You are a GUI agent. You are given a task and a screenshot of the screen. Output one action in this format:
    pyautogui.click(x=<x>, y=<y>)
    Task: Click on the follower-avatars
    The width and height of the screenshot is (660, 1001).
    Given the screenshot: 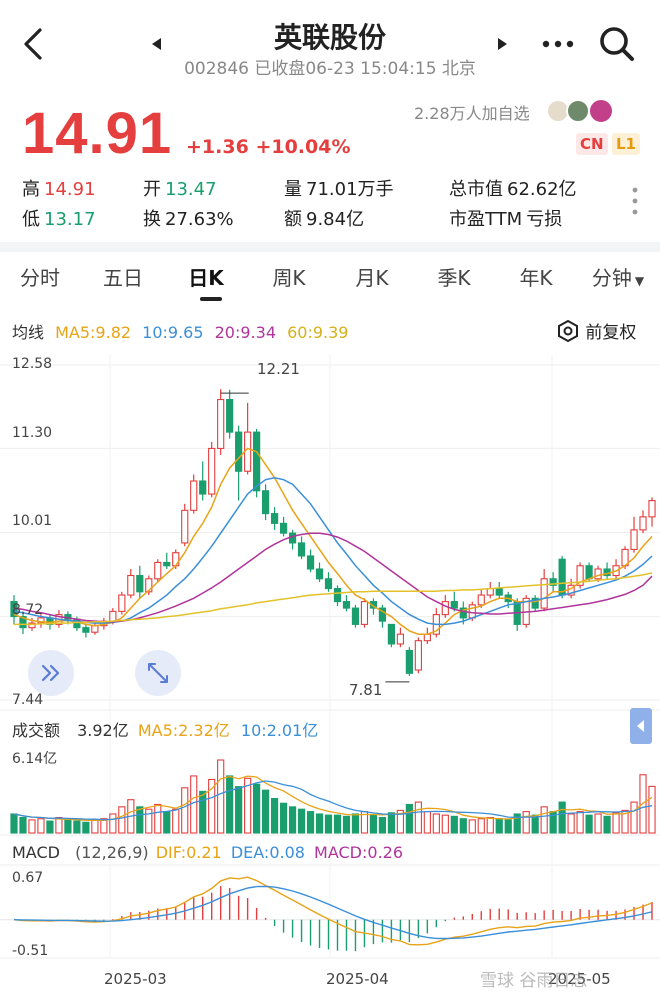 What is the action you would take?
    pyautogui.click(x=582, y=111)
    